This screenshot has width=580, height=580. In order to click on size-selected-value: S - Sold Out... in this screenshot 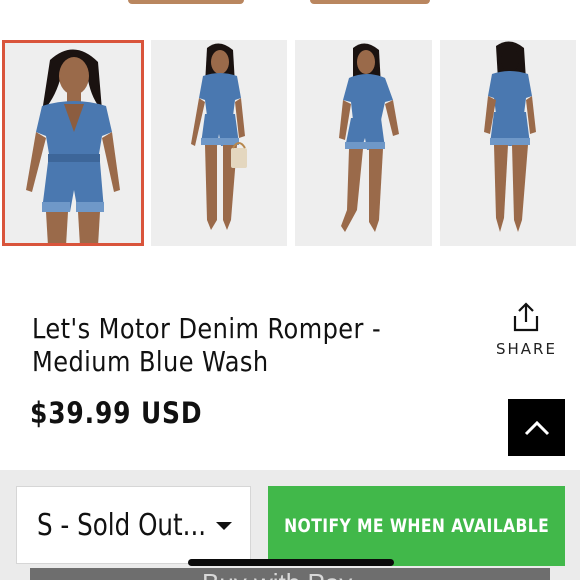, I will do `click(122, 525)`.